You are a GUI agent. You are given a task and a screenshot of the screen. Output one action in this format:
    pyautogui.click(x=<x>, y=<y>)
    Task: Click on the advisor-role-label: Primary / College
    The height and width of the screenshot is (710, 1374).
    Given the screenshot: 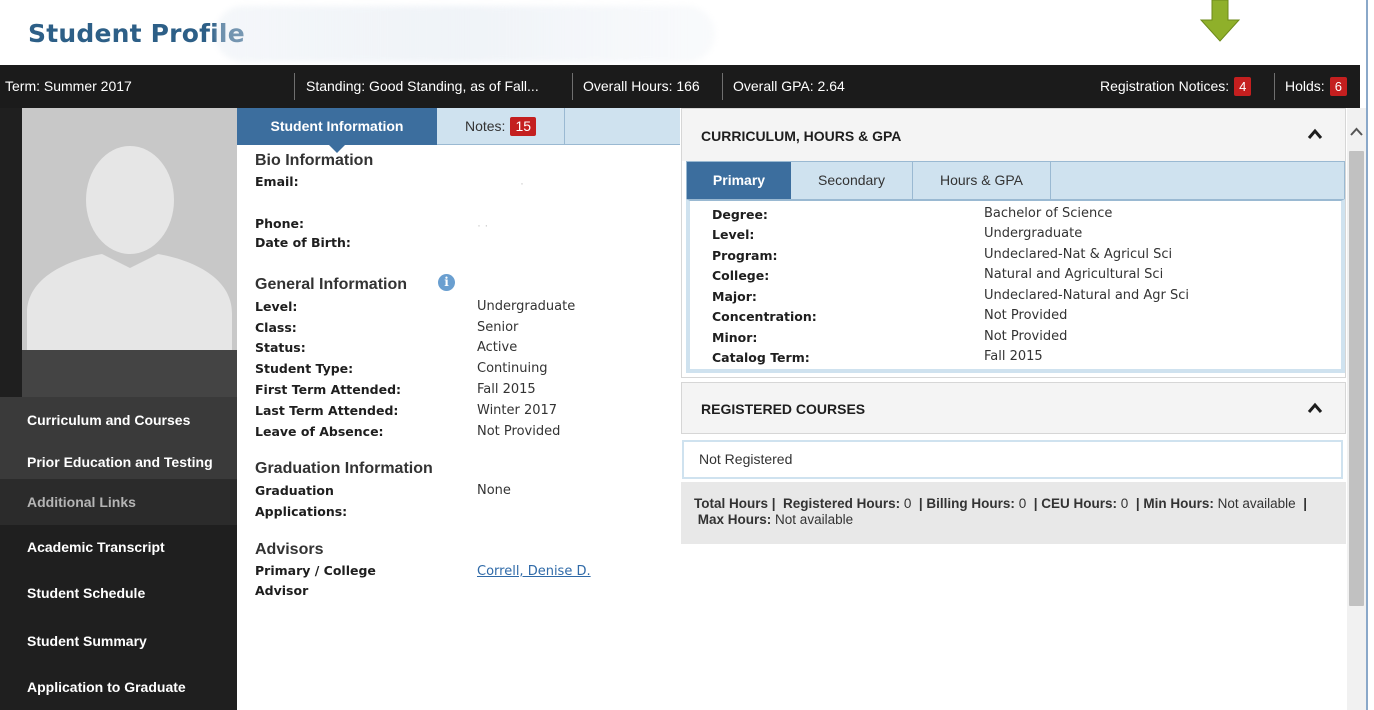 What is the action you would take?
    pyautogui.click(x=315, y=570)
    